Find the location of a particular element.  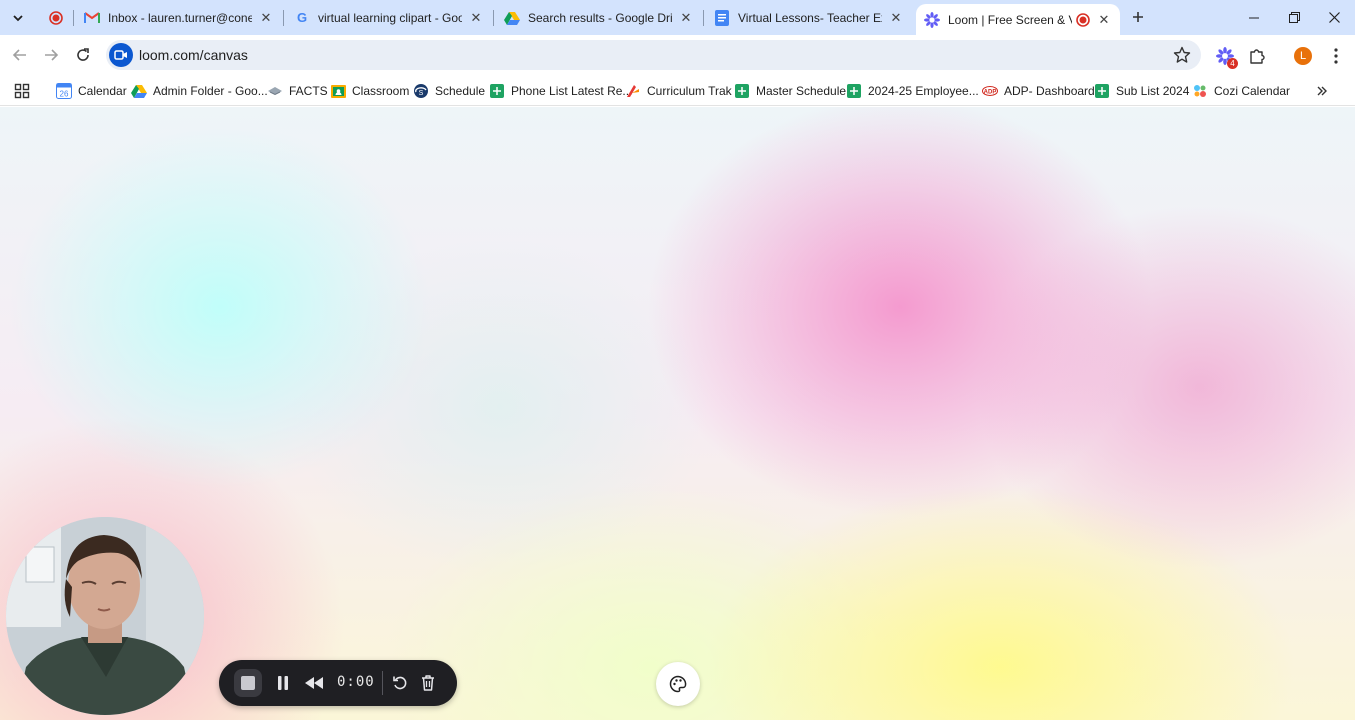

tab-title: Search results - Google Drive is located at coordinates (600, 17).